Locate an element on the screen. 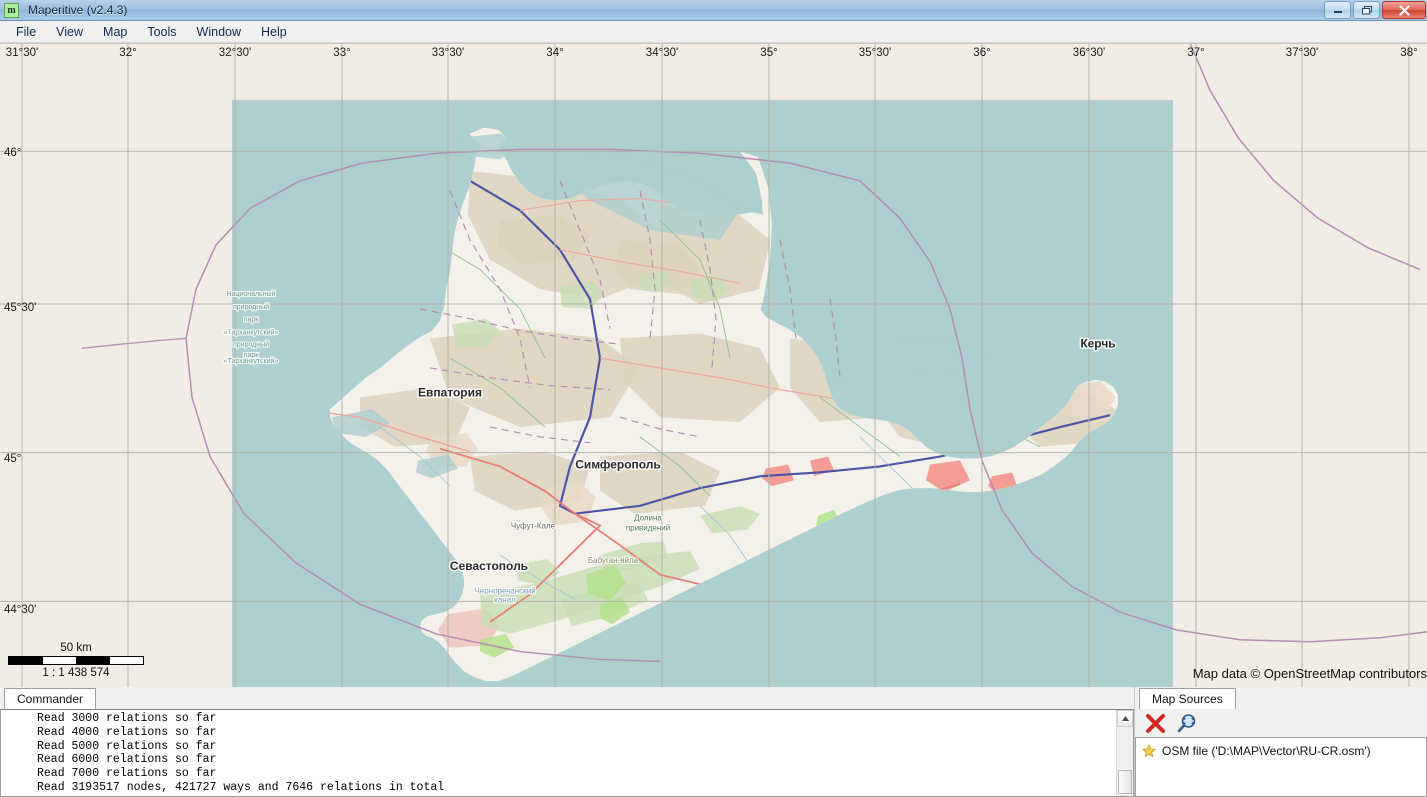 The image size is (1427, 797). console-scrollbar is located at coordinates (1124, 753).